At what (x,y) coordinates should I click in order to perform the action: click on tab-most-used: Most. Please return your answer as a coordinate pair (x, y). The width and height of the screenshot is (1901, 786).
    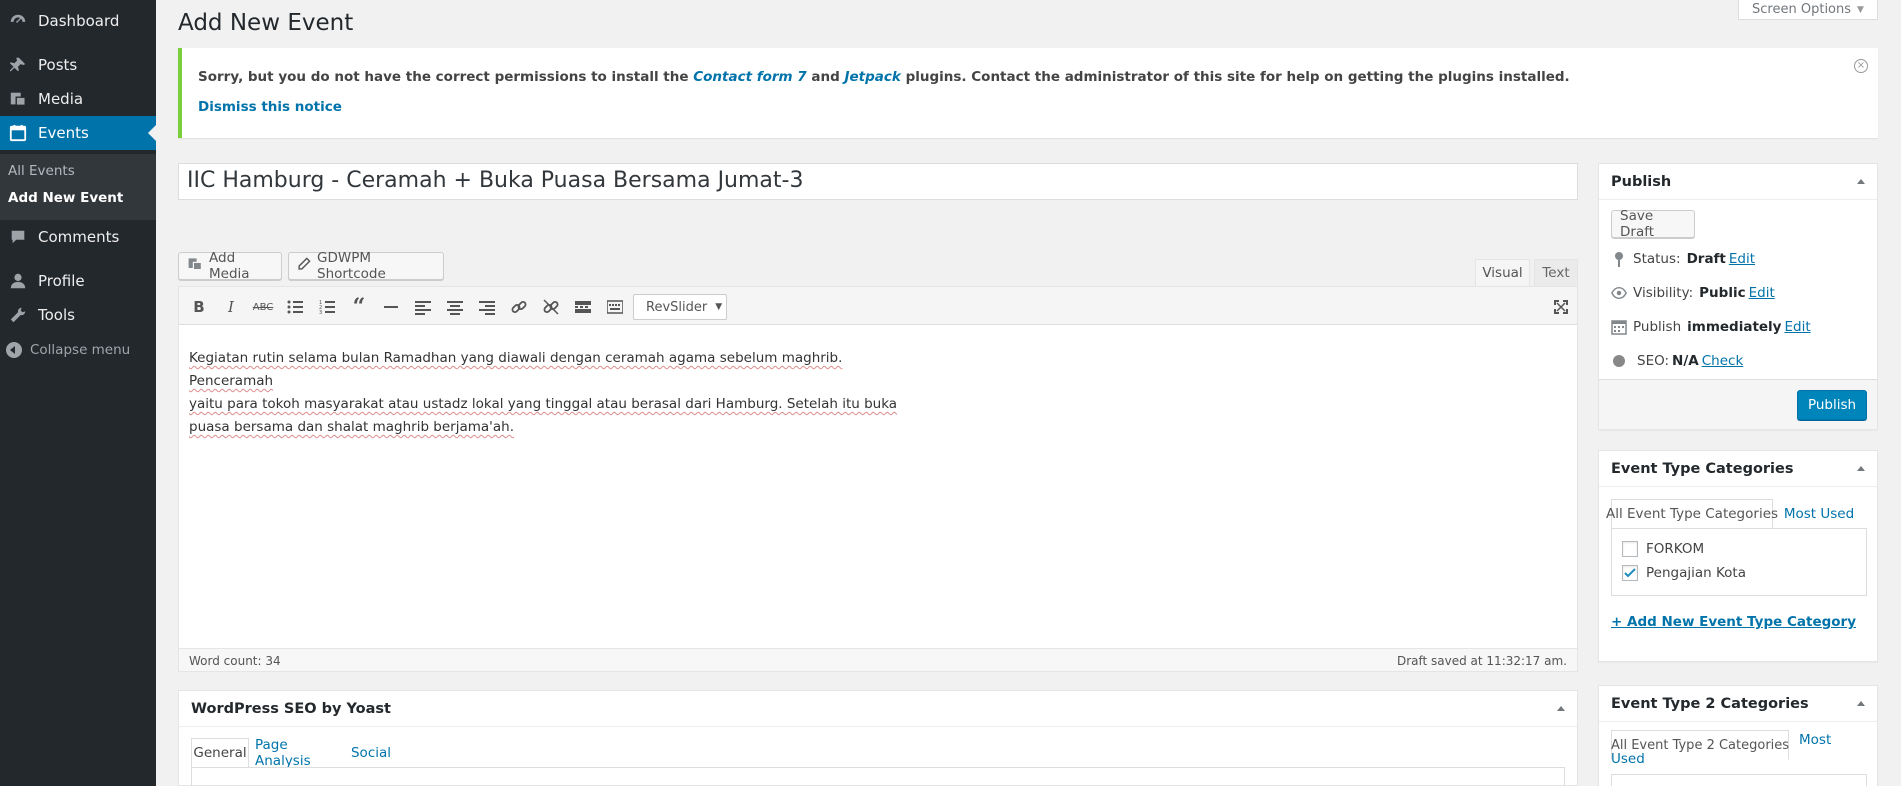
    Looking at the image, I should click on (1815, 740).